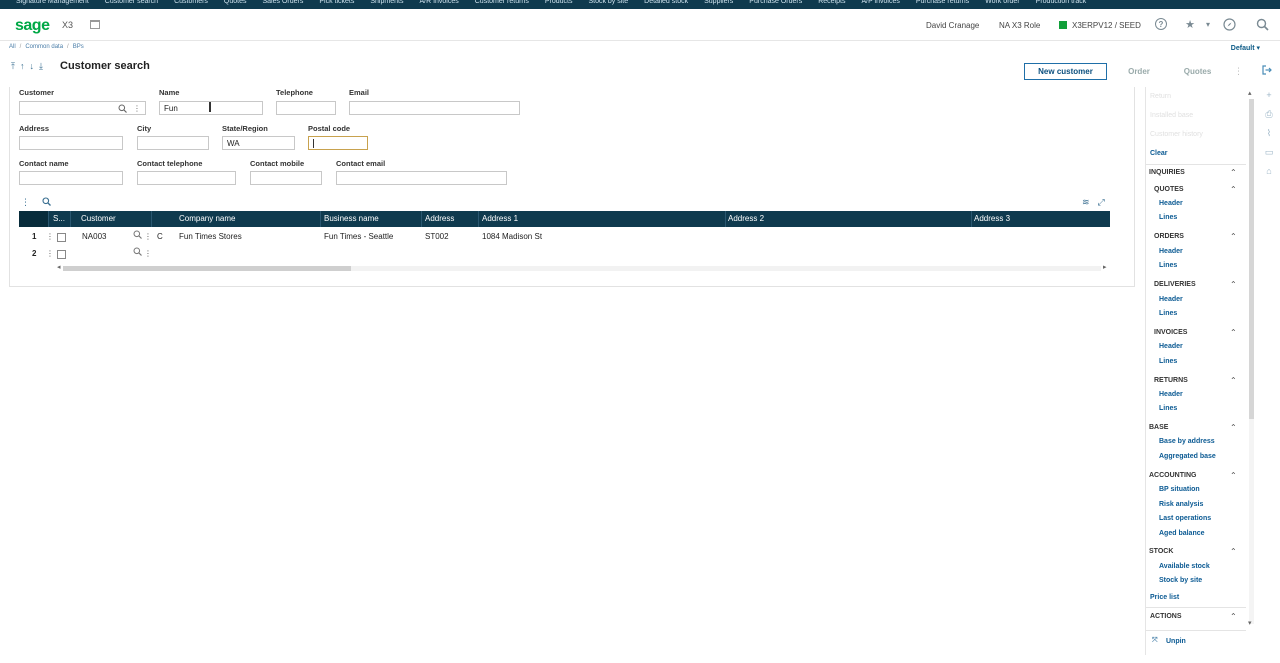 The image size is (1280, 663). Describe the element at coordinates (666, 3) in the screenshot. I see `top-menu-item: Detailed stock` at that location.